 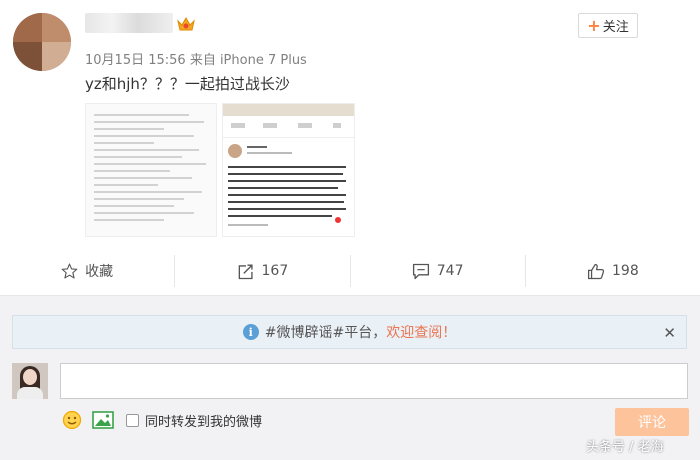 What do you see at coordinates (250, 332) in the screenshot?
I see `info-icon: i` at bounding box center [250, 332].